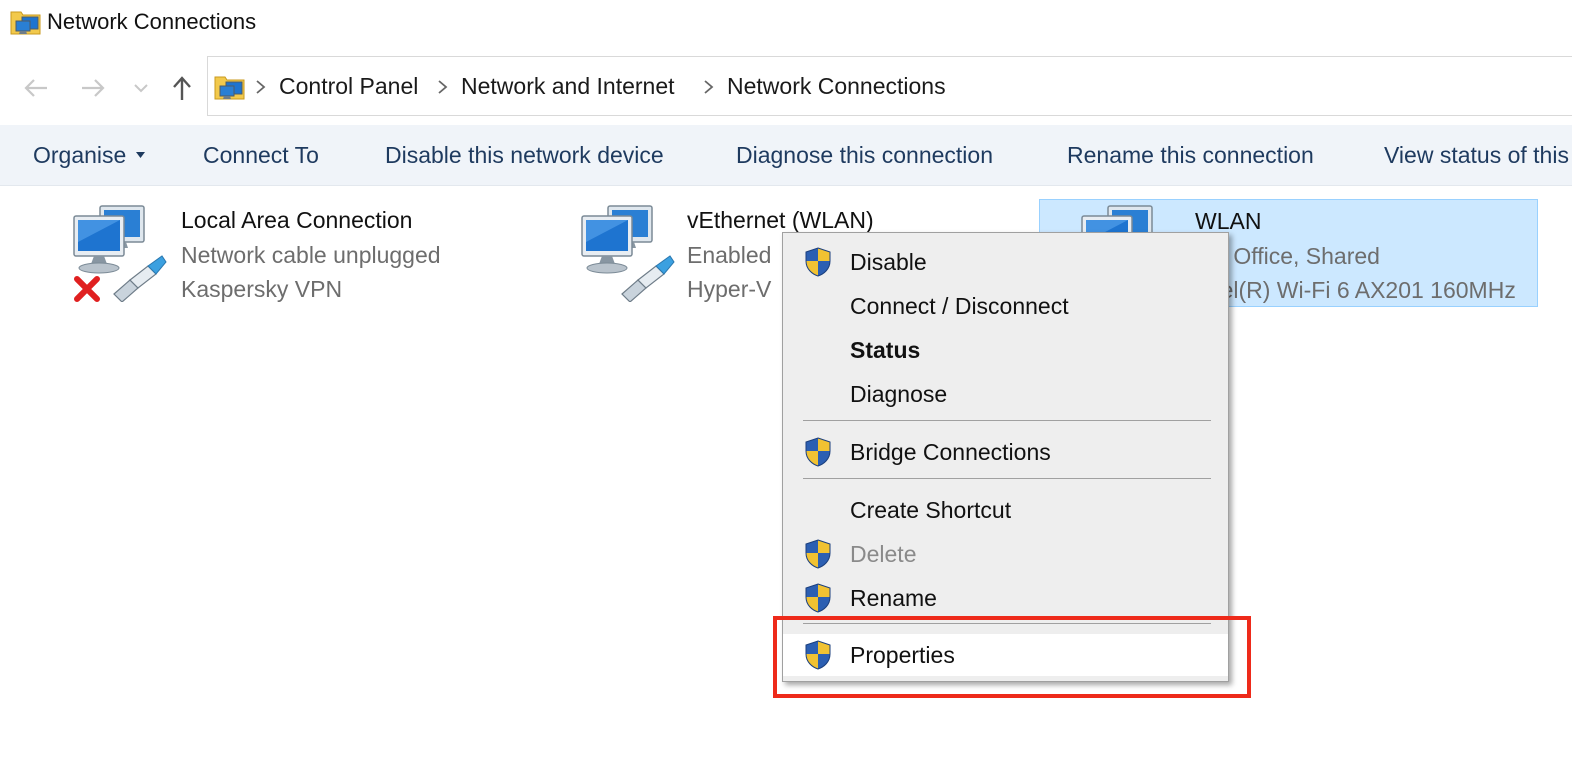 The width and height of the screenshot is (1572, 780). I want to click on up-button, so click(182, 88).